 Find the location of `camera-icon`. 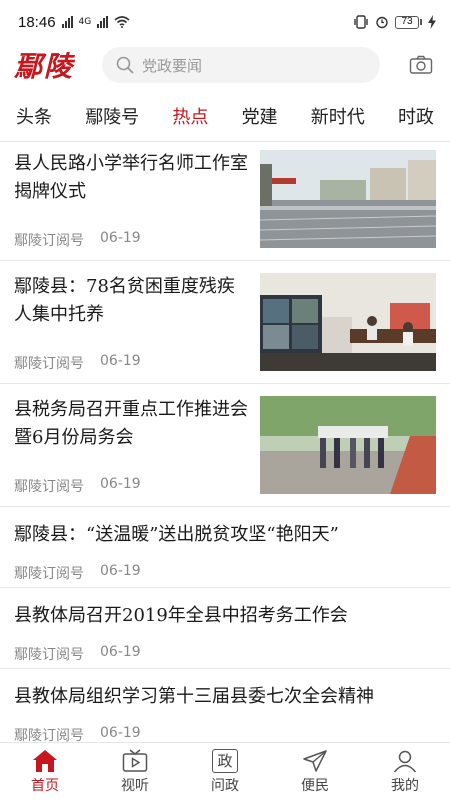

camera-icon is located at coordinates (421, 64).